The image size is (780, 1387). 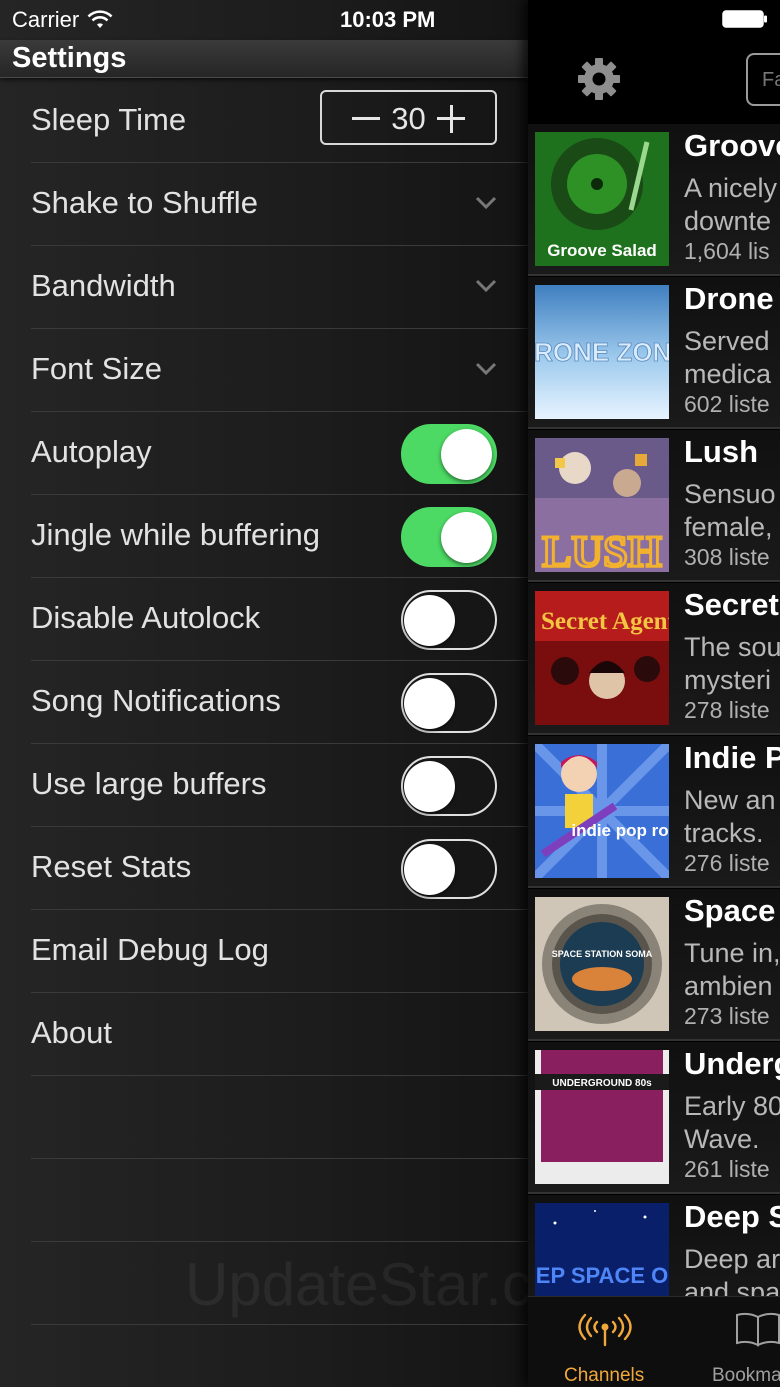 What do you see at coordinates (732, 1216) in the screenshot?
I see `channel-title: Deep S` at bounding box center [732, 1216].